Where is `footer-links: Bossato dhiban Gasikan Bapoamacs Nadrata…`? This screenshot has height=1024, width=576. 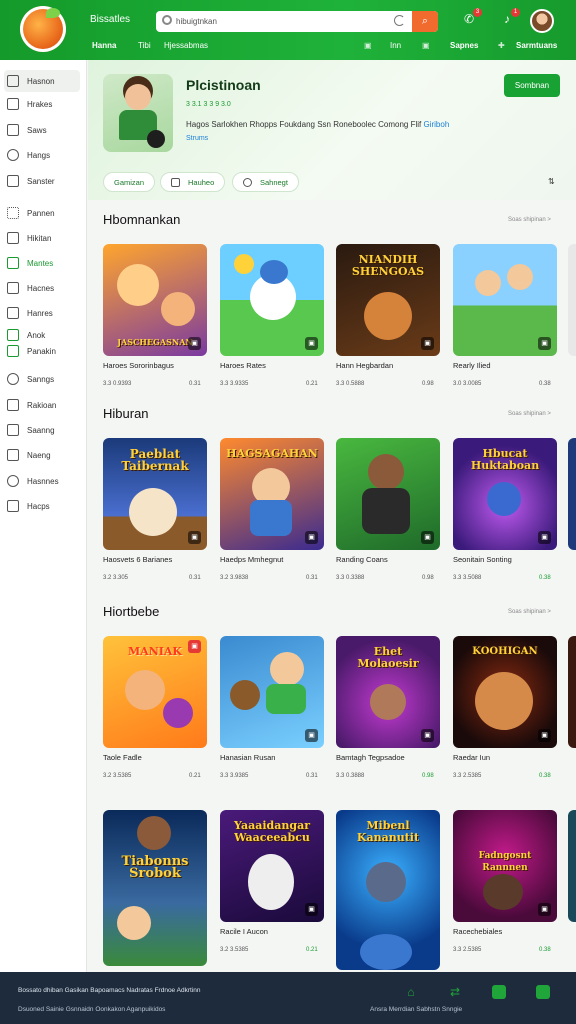
footer-links: Bossato dhiban Gasikan Bapoamacs Nadrata… is located at coordinates (109, 990).